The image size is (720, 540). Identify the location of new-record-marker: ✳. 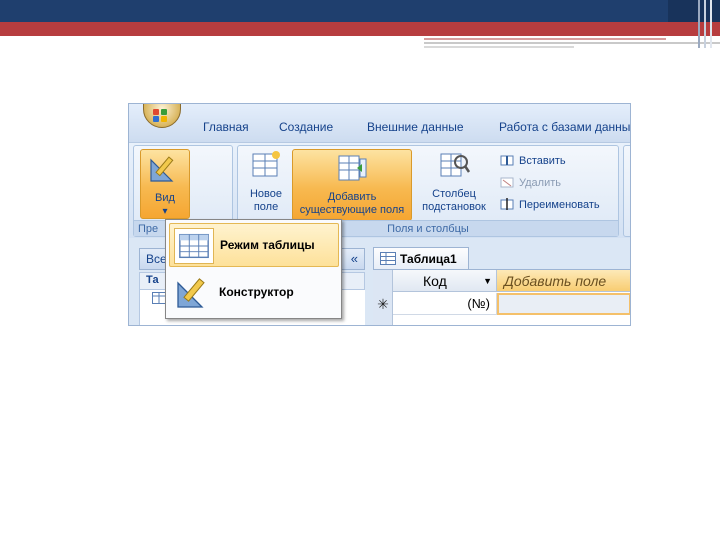
(383, 304).